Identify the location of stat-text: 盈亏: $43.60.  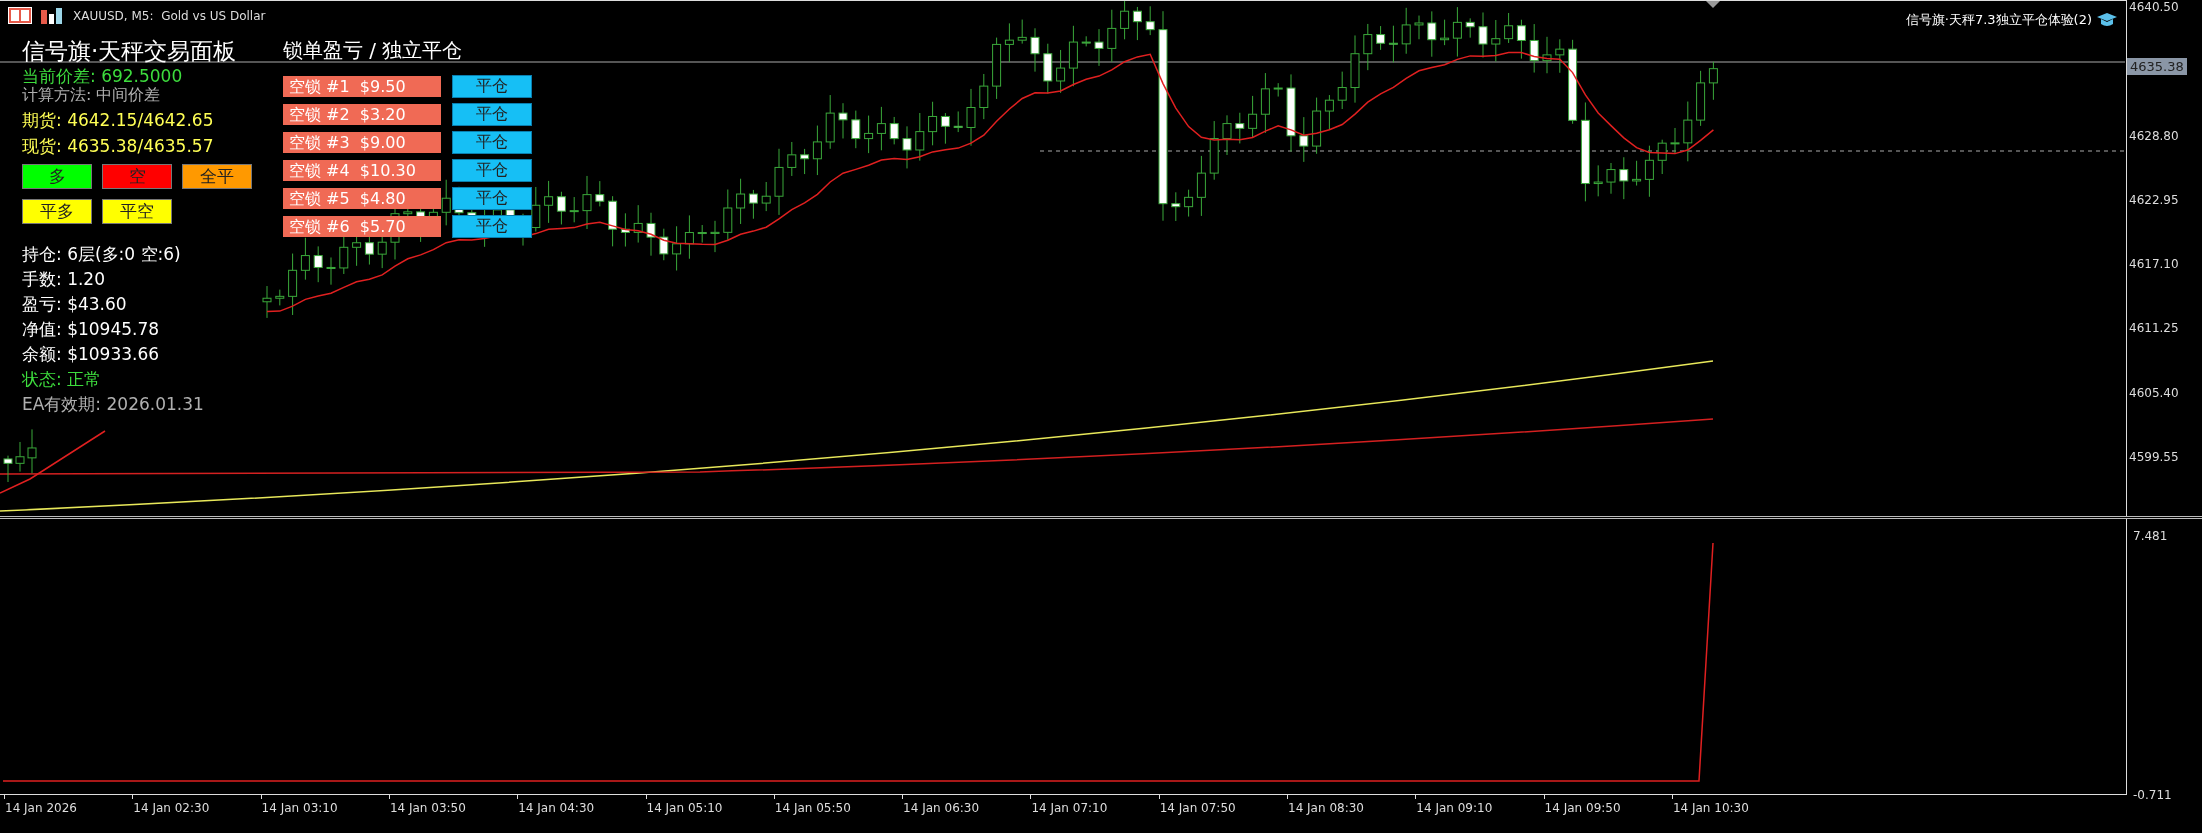
(75, 304).